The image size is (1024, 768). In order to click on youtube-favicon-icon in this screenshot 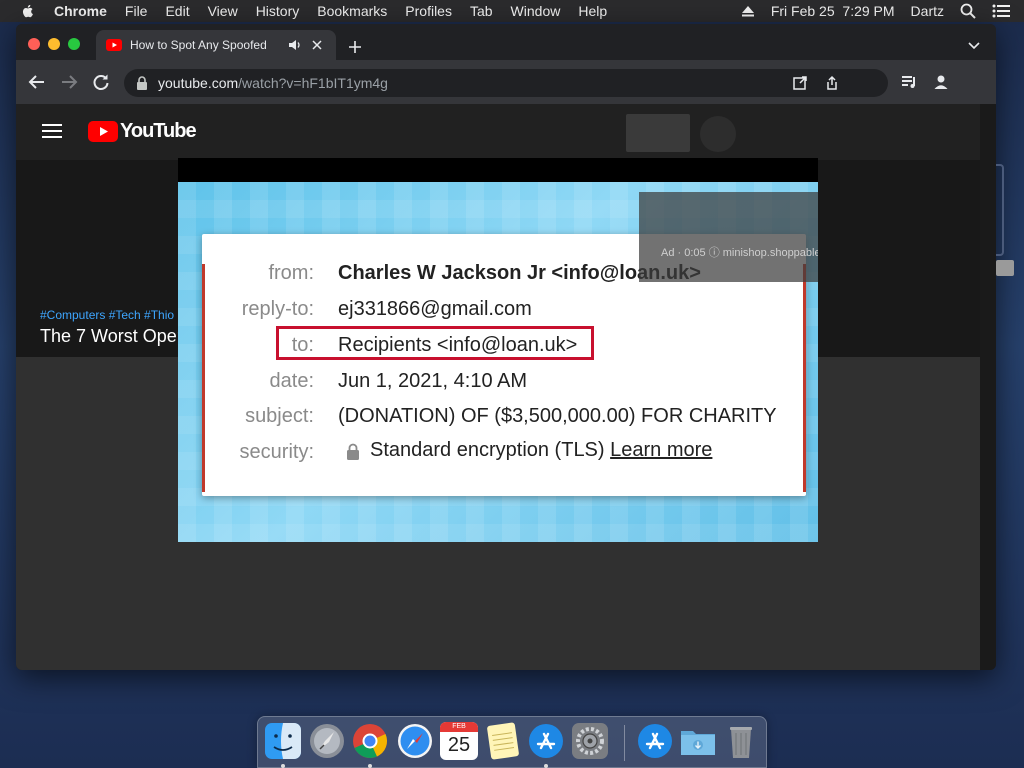, I will do `click(114, 45)`.